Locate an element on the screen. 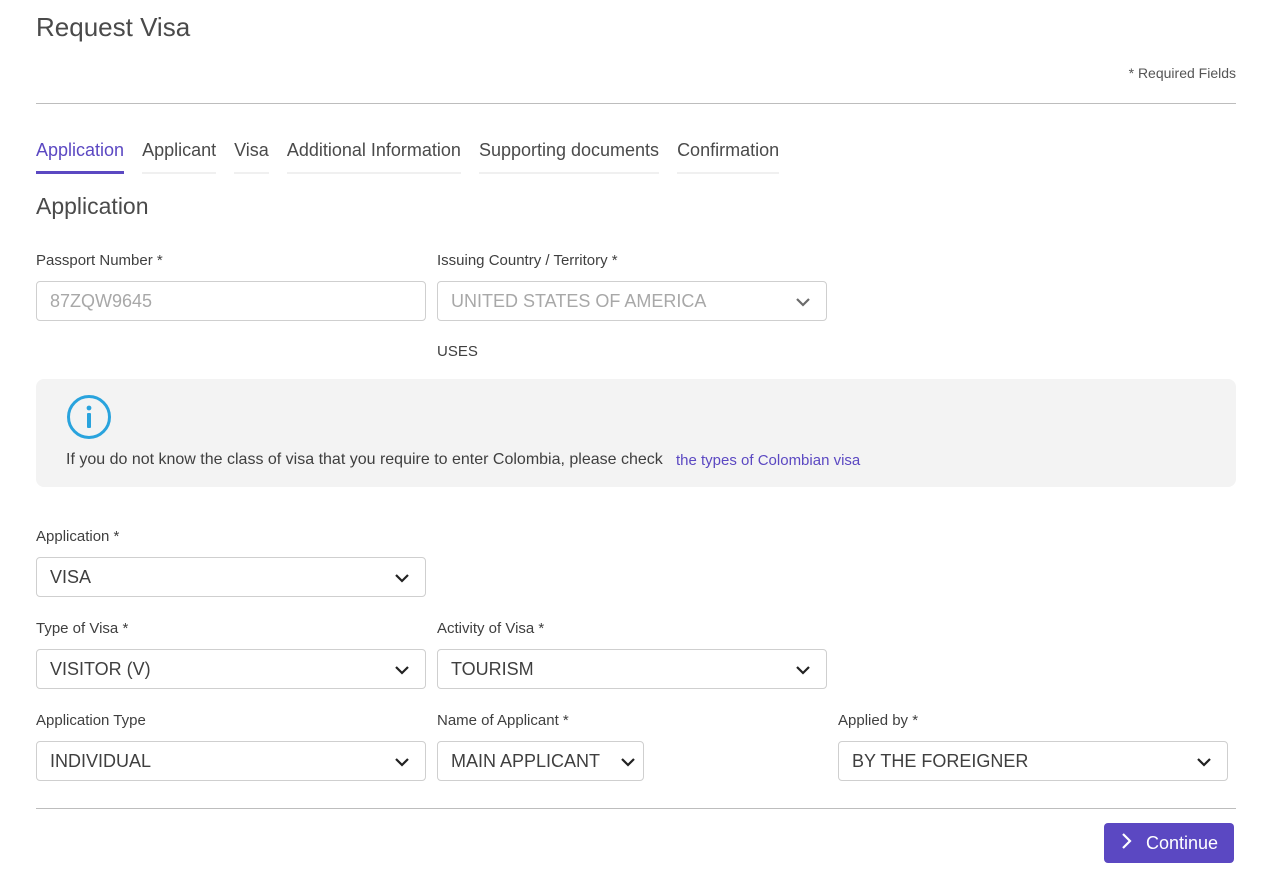 This screenshot has height=876, width=1279. issuing-country-code: USES is located at coordinates (457, 351).